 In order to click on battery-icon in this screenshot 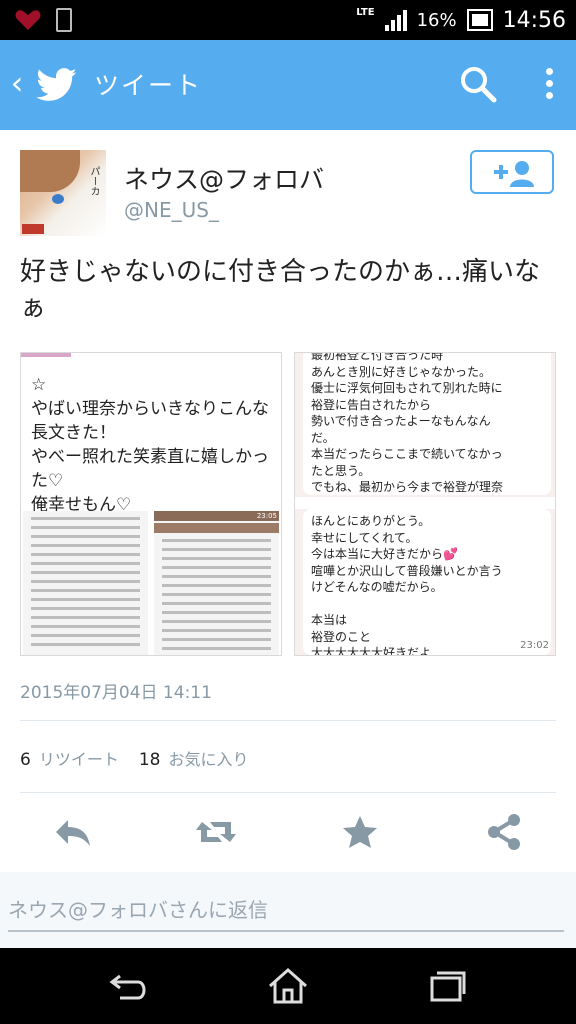, I will do `click(479, 20)`.